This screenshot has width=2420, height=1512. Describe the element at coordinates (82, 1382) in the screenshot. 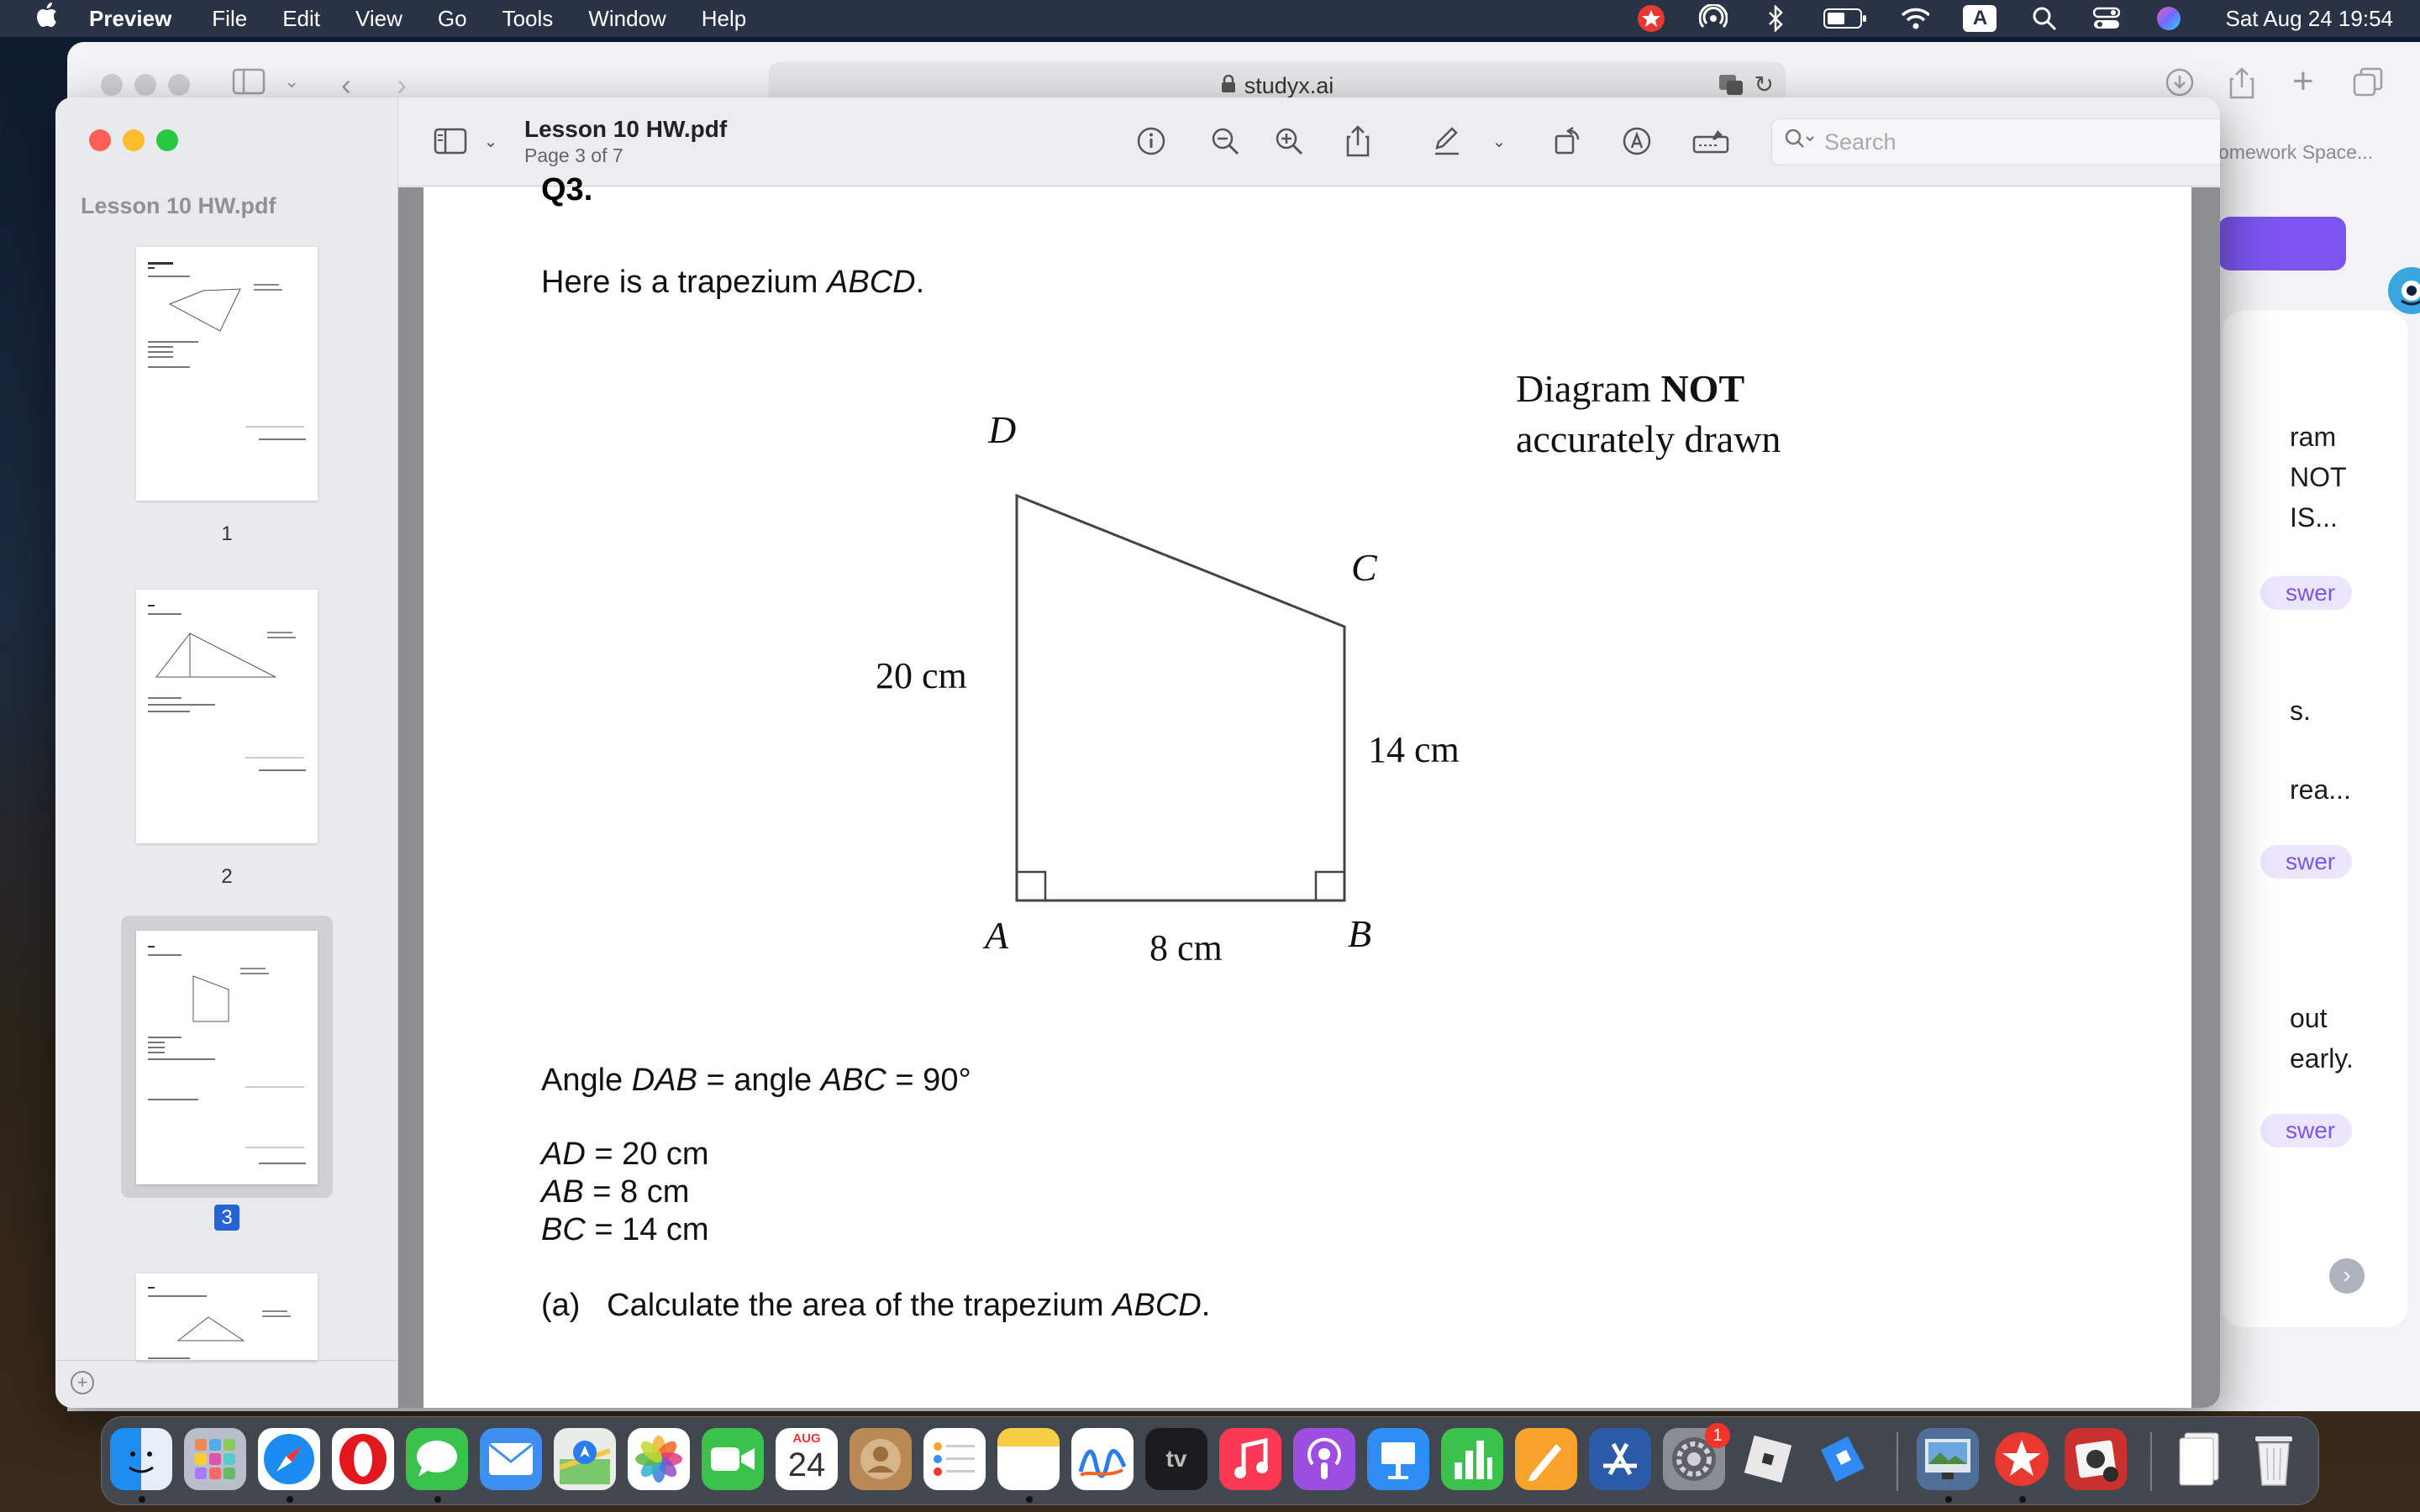

I see `add-page-button: +` at that location.